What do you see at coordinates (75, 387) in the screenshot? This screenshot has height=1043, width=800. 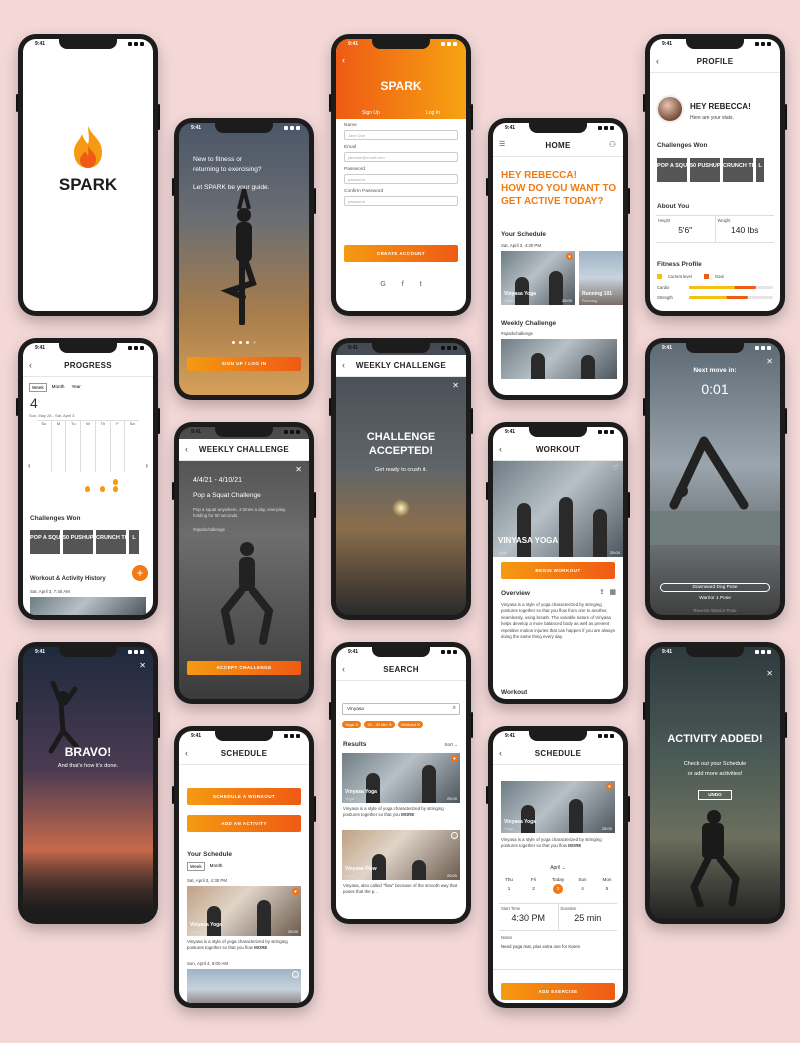 I see `tab-year: Year` at bounding box center [75, 387].